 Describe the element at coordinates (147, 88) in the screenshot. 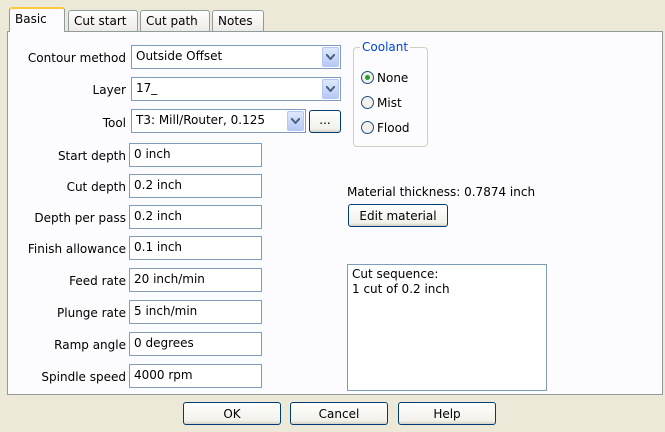

I see `layer-value: 17_` at that location.